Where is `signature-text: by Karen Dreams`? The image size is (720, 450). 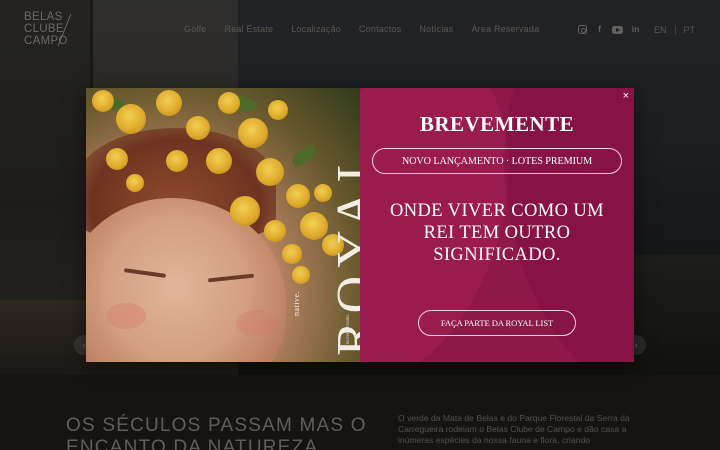
signature-text: by Karen Dreams is located at coordinates (348, 332).